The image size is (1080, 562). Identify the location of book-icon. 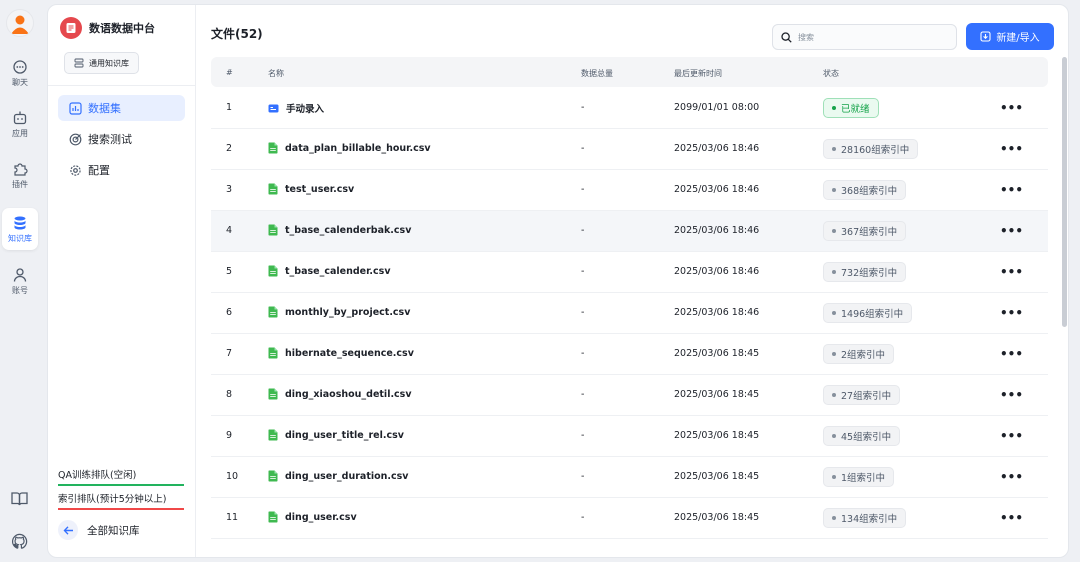
(19, 498).